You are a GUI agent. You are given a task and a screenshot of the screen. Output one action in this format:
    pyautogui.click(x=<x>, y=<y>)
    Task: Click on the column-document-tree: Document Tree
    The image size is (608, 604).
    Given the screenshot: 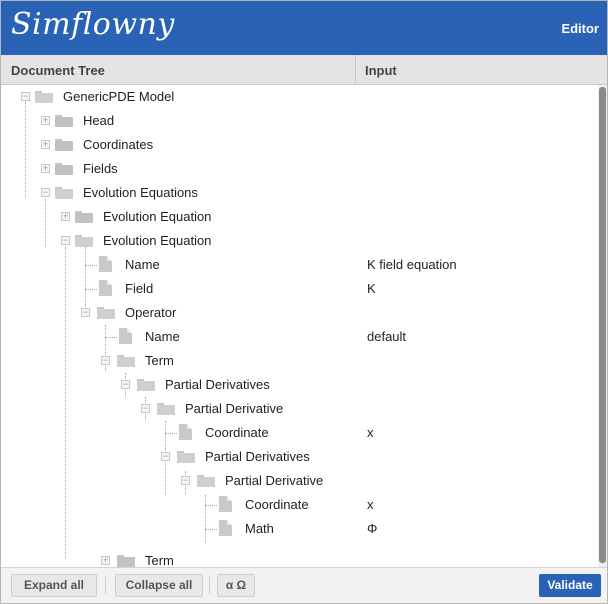 What is the action you would take?
    pyautogui.click(x=58, y=70)
    